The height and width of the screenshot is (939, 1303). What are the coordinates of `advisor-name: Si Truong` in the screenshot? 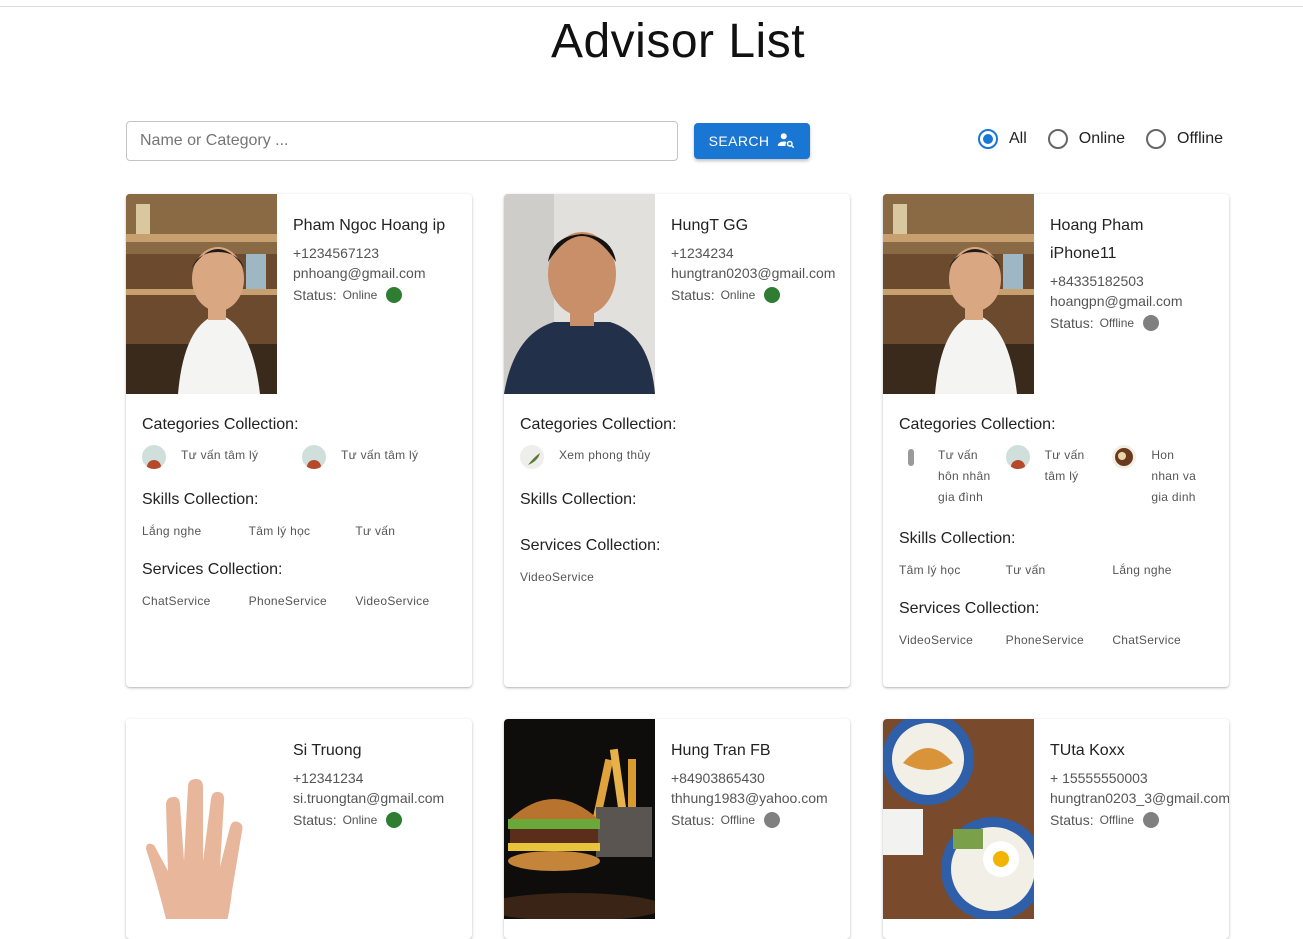 It's located at (327, 750).